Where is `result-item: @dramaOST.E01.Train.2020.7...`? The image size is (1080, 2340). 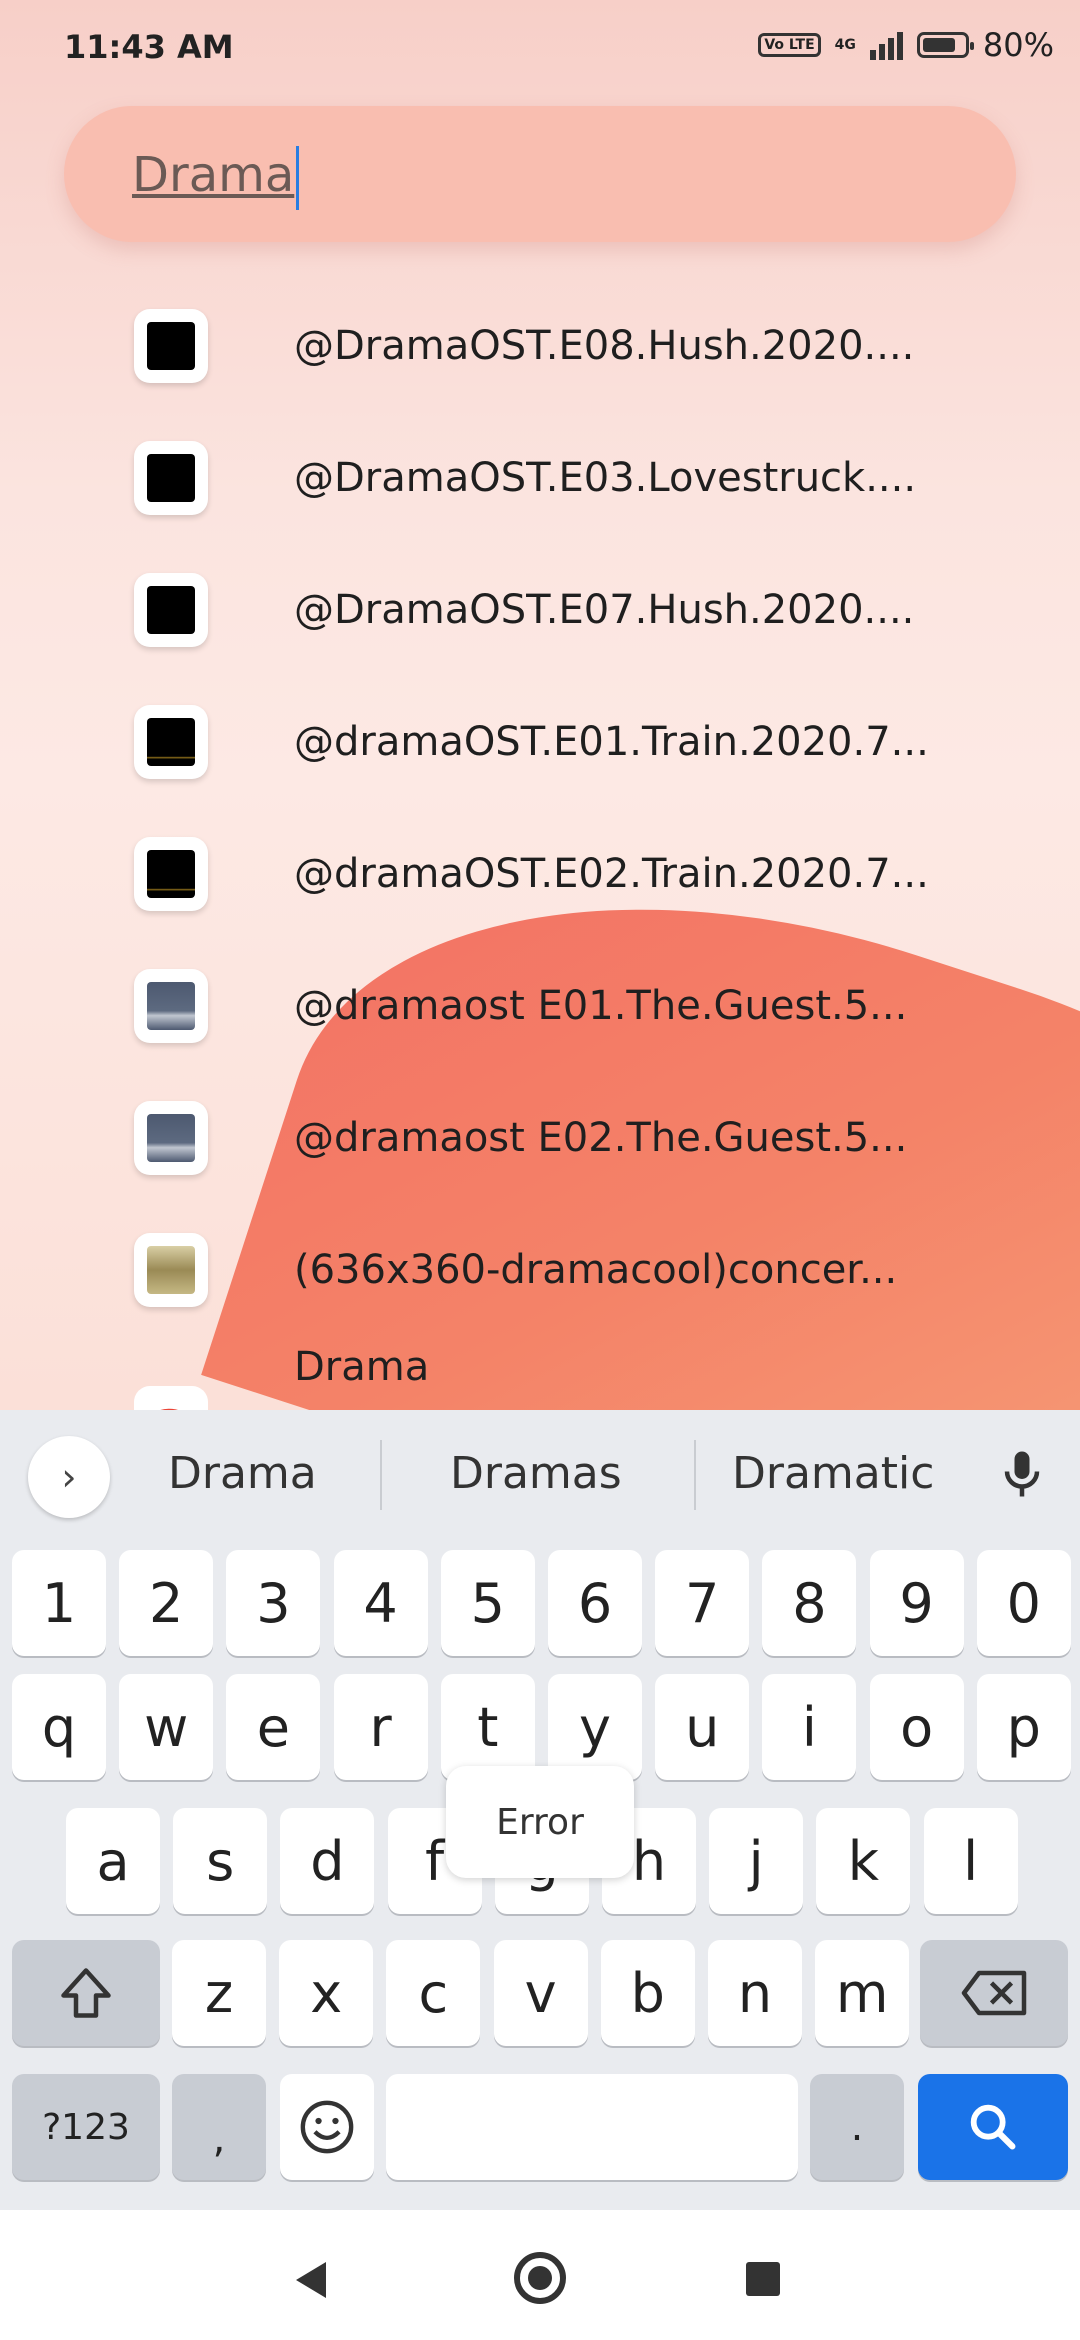
result-item: @dramaOST.E01.Train.2020.7... is located at coordinates (540, 742).